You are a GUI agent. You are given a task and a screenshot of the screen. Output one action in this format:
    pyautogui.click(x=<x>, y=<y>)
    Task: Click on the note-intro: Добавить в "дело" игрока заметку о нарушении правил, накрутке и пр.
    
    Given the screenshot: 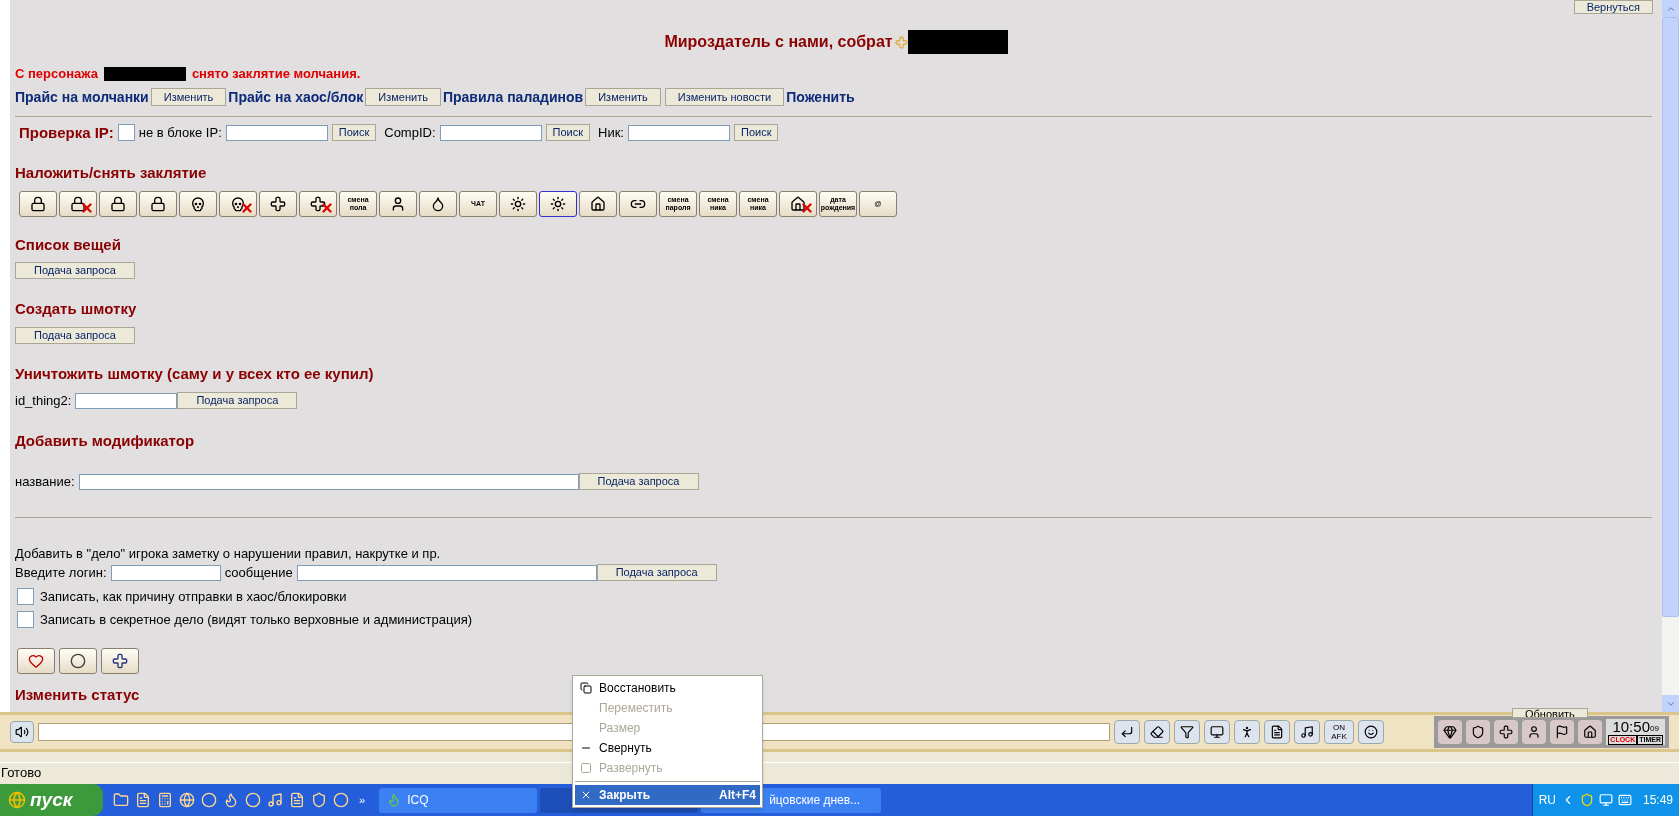 What is the action you would take?
    pyautogui.click(x=228, y=553)
    